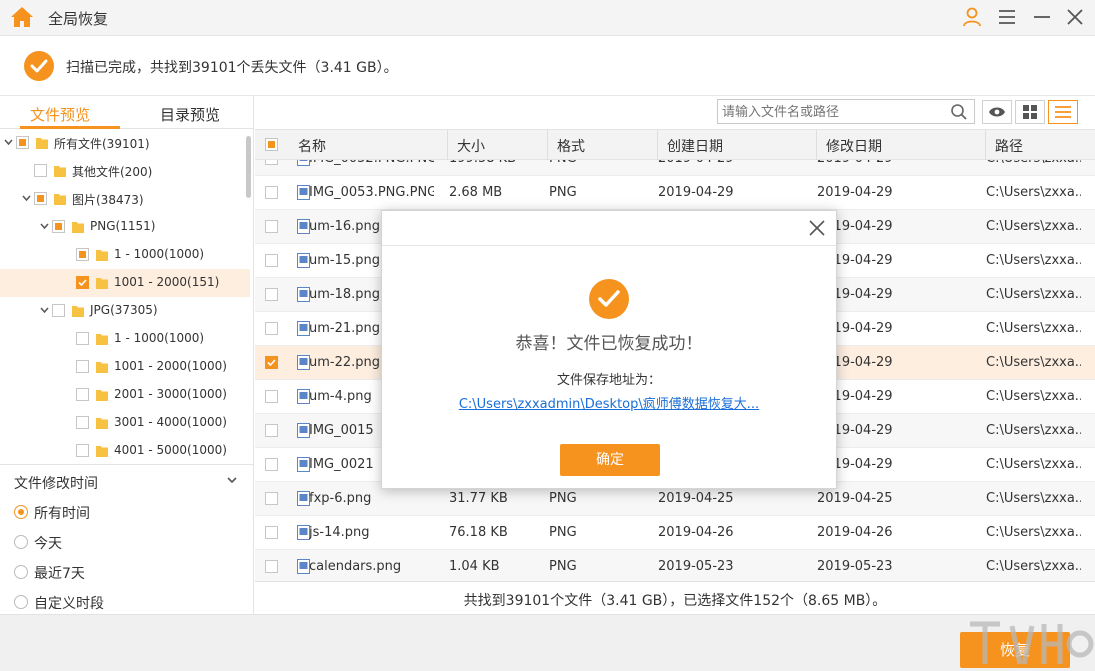 Image resolution: width=1095 pixels, height=671 pixels. What do you see at coordinates (855, 532) in the screenshot?
I see `cell-modified: 2019-04-26` at bounding box center [855, 532].